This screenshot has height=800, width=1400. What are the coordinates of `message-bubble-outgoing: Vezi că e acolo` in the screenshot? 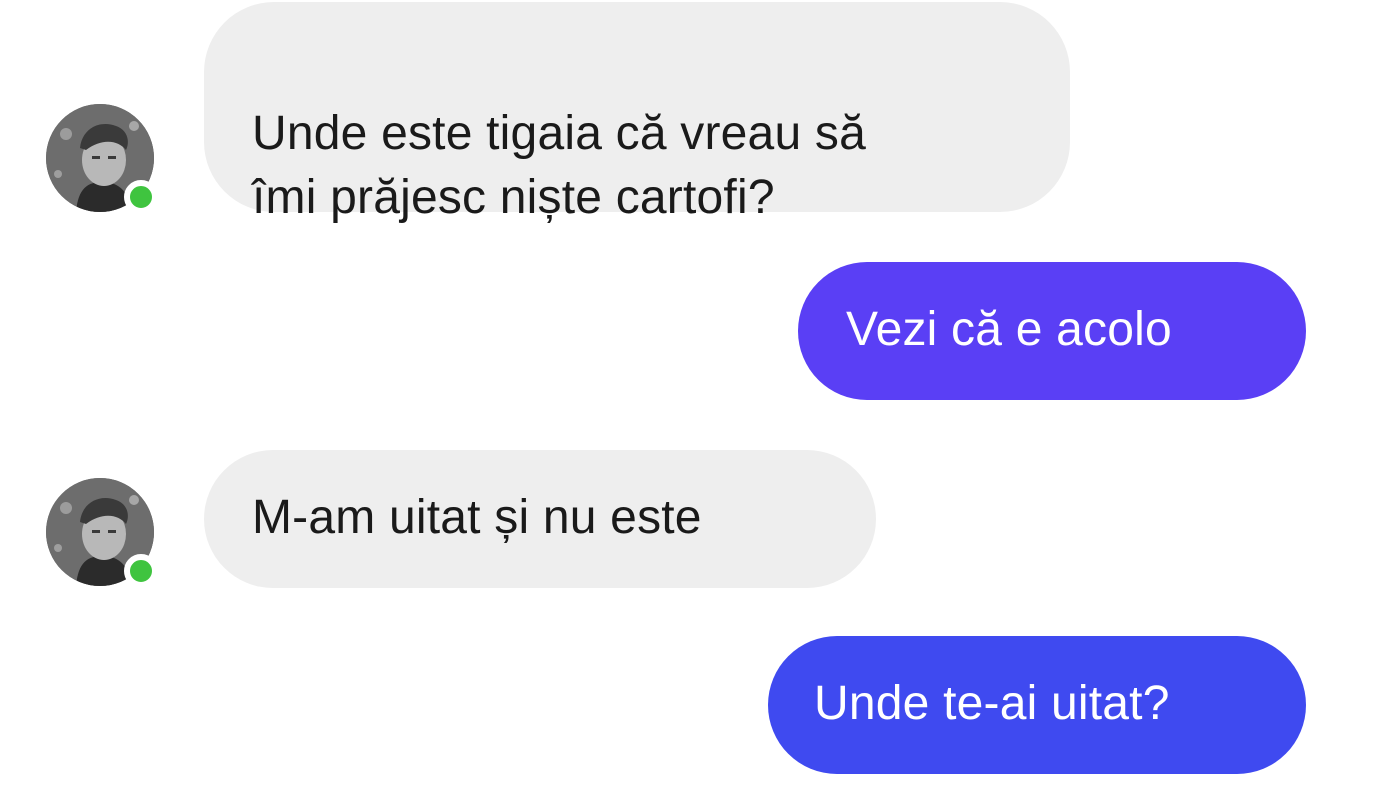 It's located at (1052, 331).